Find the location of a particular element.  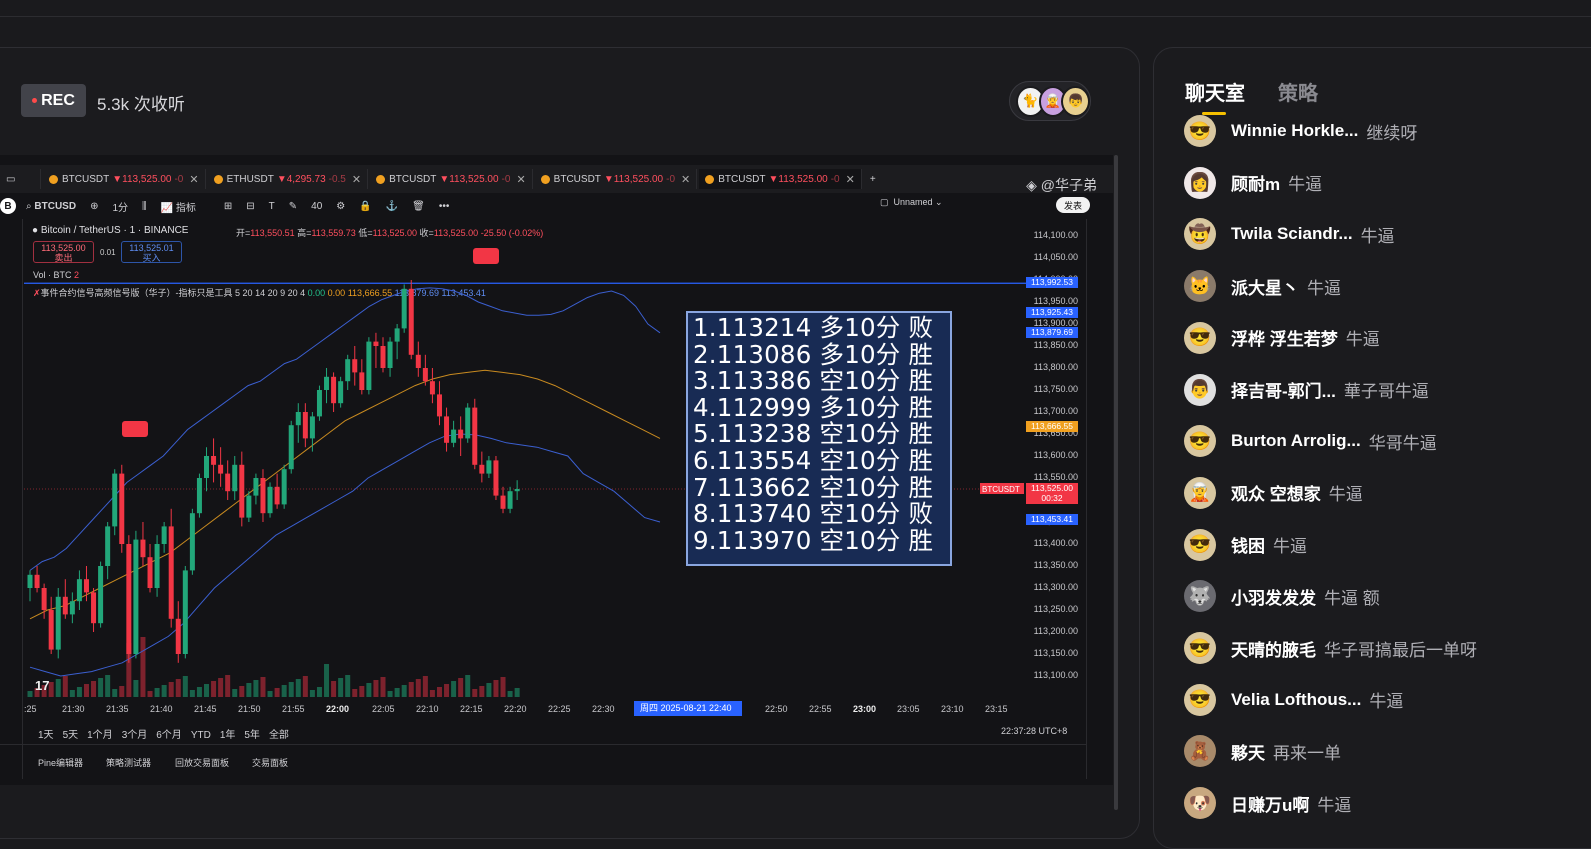

chat-message: 👩 顾耐m 牛逼 is located at coordinates (1253, 183).